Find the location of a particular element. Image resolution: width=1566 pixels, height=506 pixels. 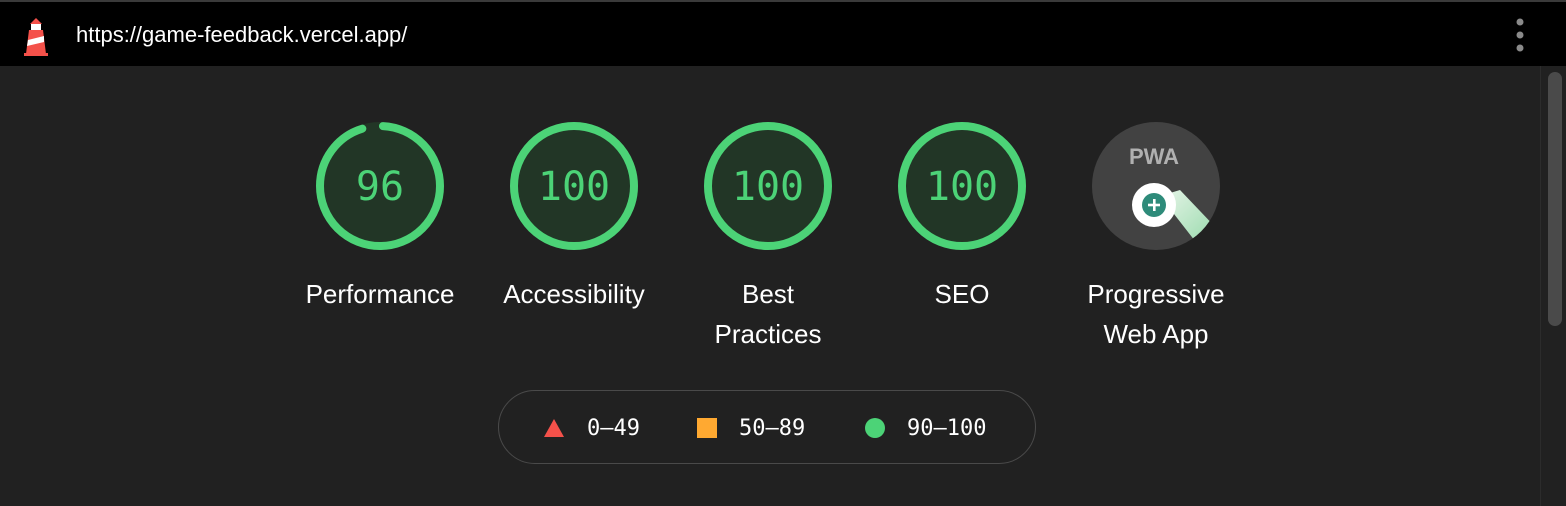

gauge-label: Performance is located at coordinates (380, 294).